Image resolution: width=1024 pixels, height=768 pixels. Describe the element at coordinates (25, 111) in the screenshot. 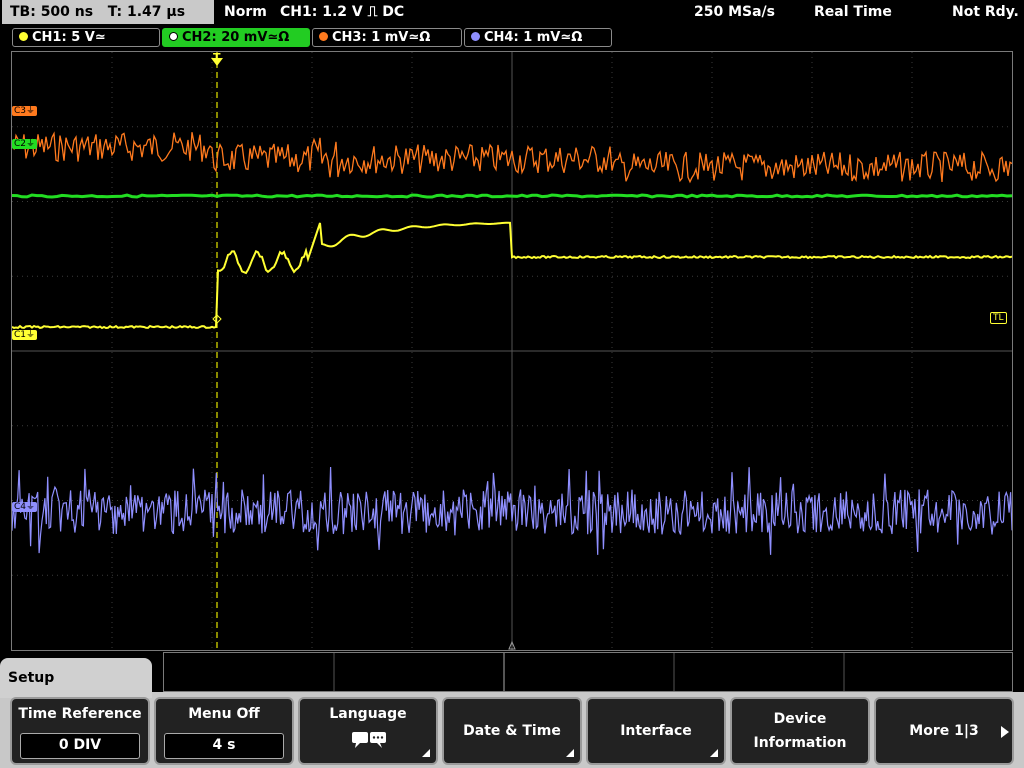

I see `c3-marker: C3⏚` at that location.